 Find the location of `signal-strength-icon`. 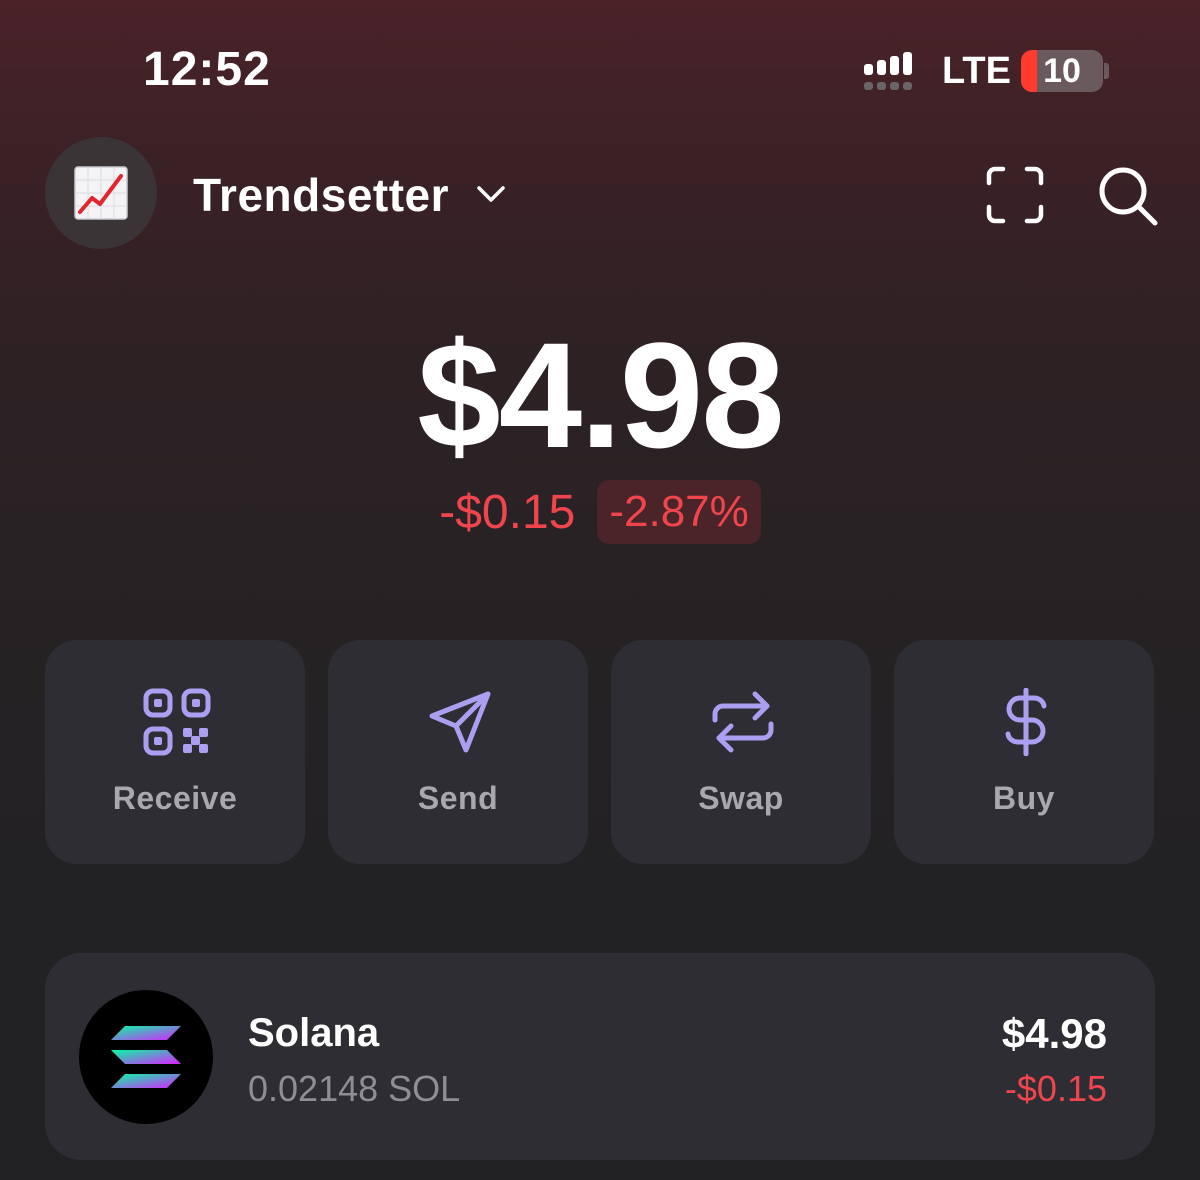

signal-strength-icon is located at coordinates (888, 71).